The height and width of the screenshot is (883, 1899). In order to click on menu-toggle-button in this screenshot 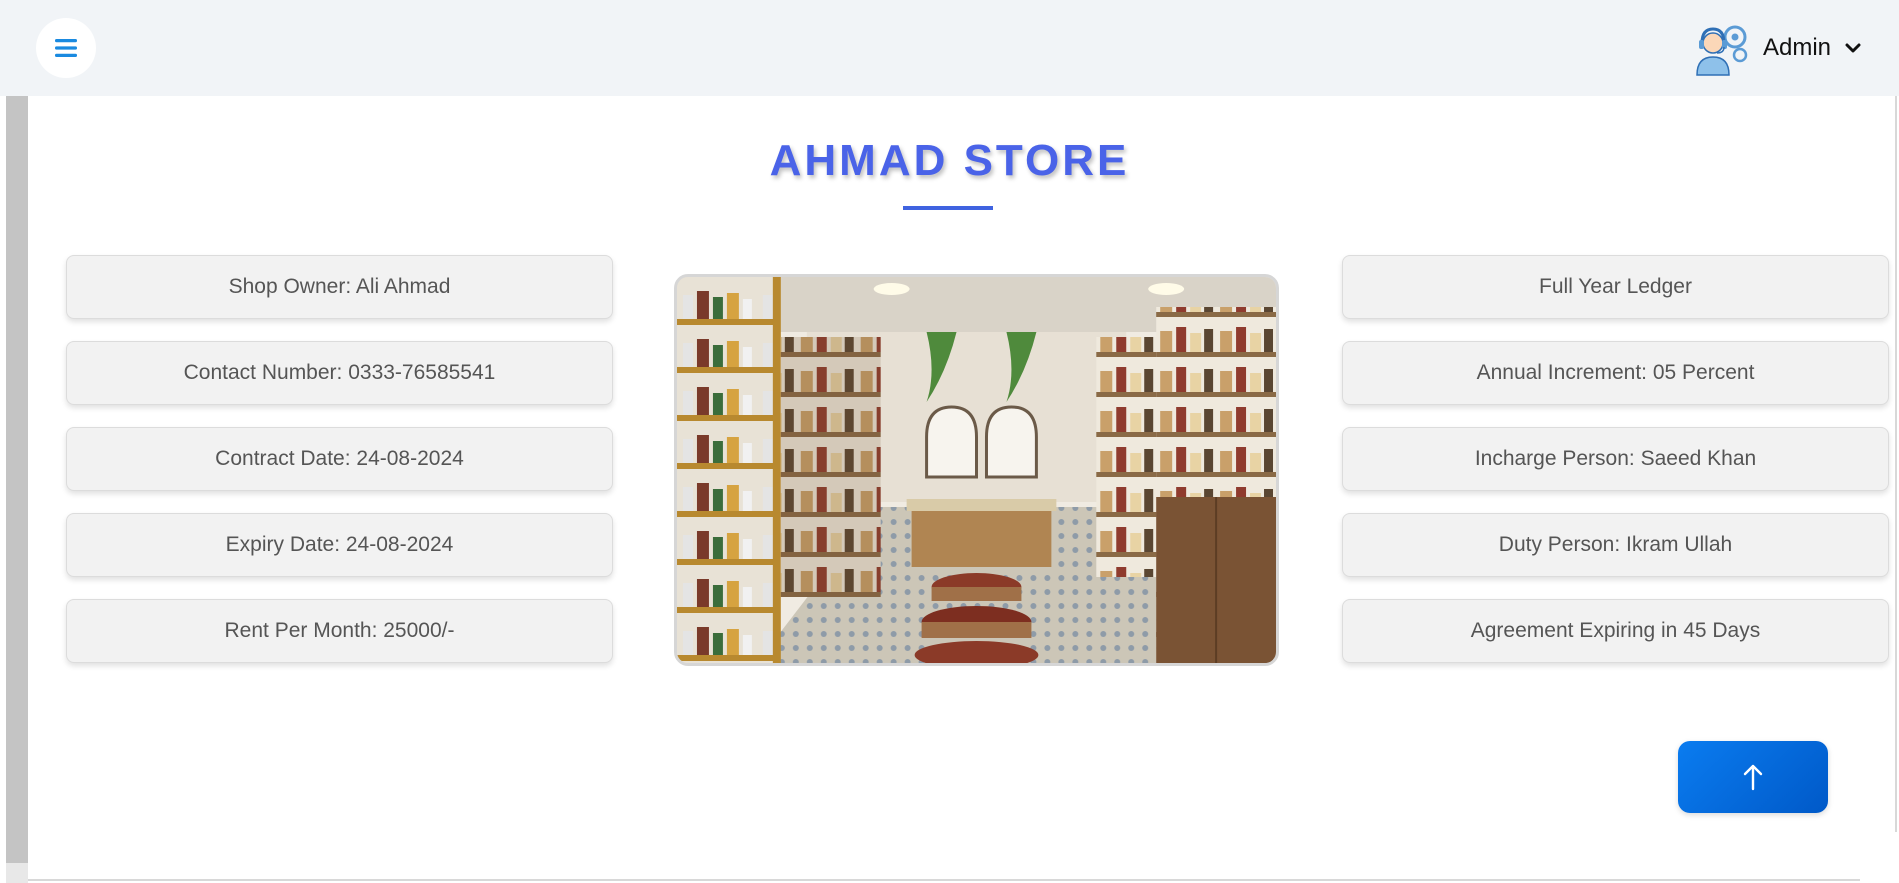, I will do `click(66, 48)`.